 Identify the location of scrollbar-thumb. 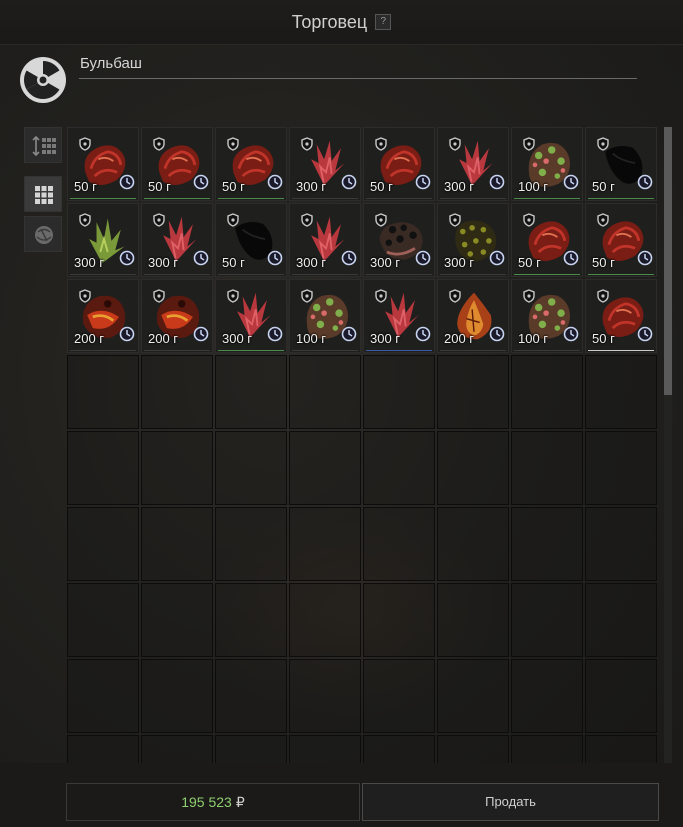
(668, 261).